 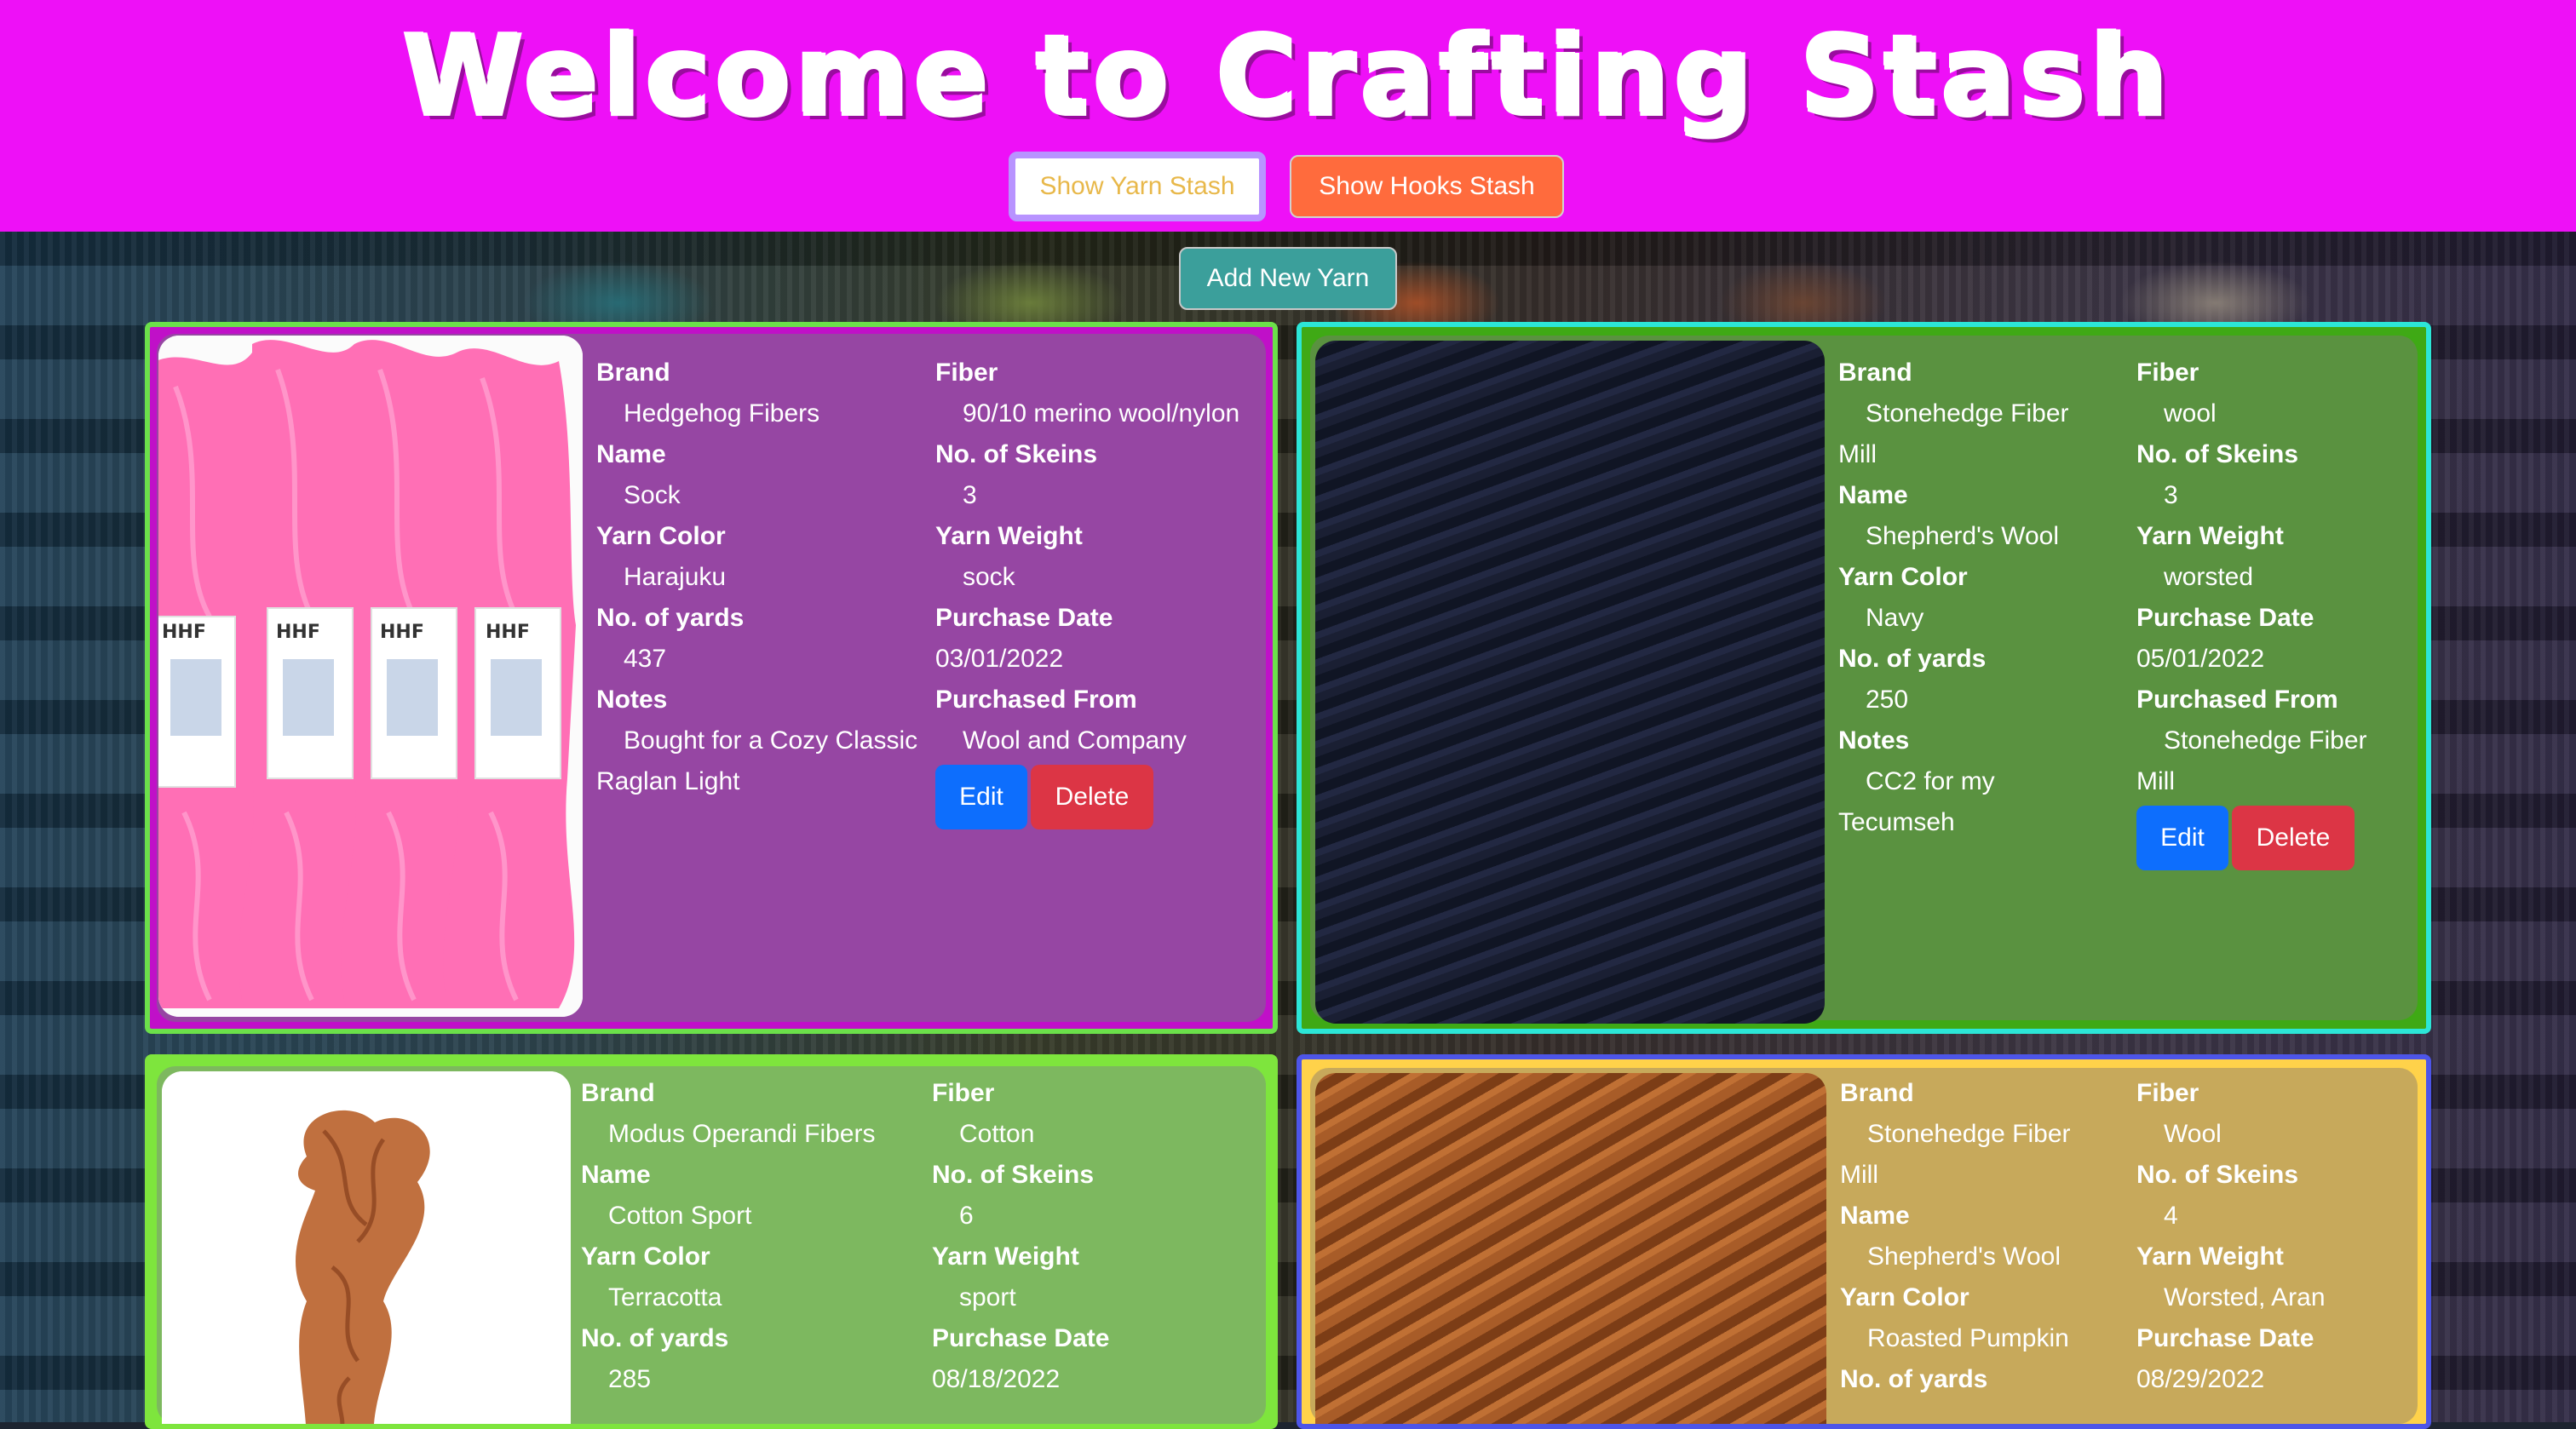 What do you see at coordinates (2201, 659) in the screenshot?
I see `purchase-date-value: 05/01/2022` at bounding box center [2201, 659].